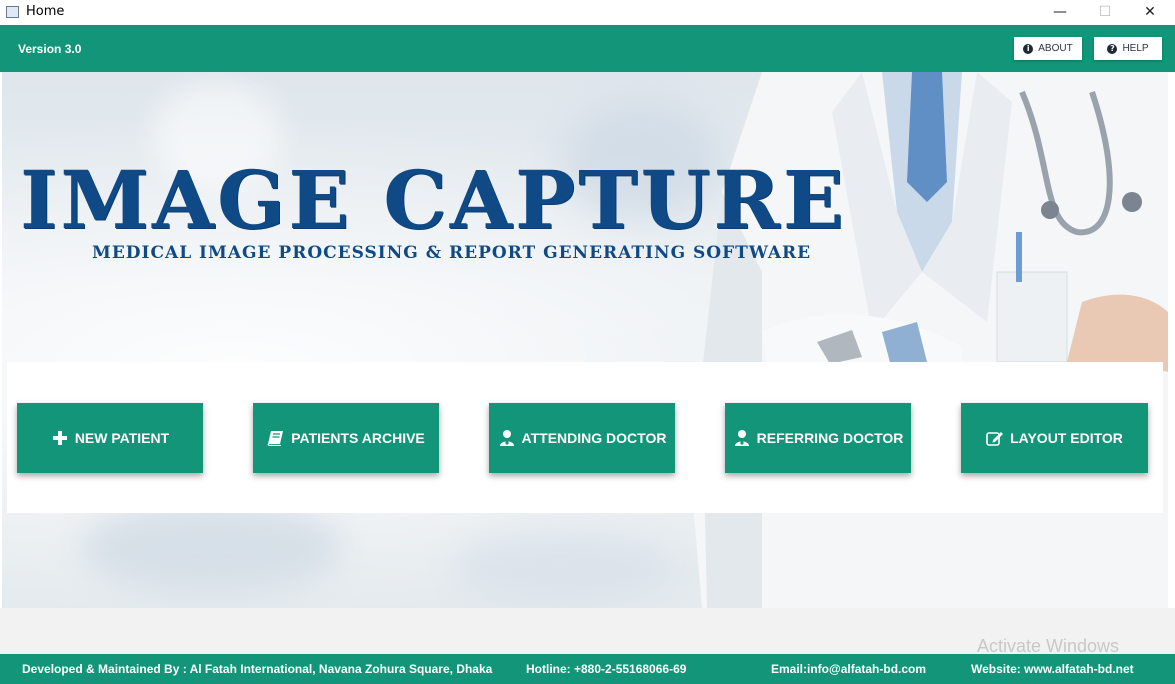 This screenshot has width=1175, height=684. What do you see at coordinates (587, 13) in the screenshot?
I see `window-titlebar: Home — ☐ ✕` at bounding box center [587, 13].